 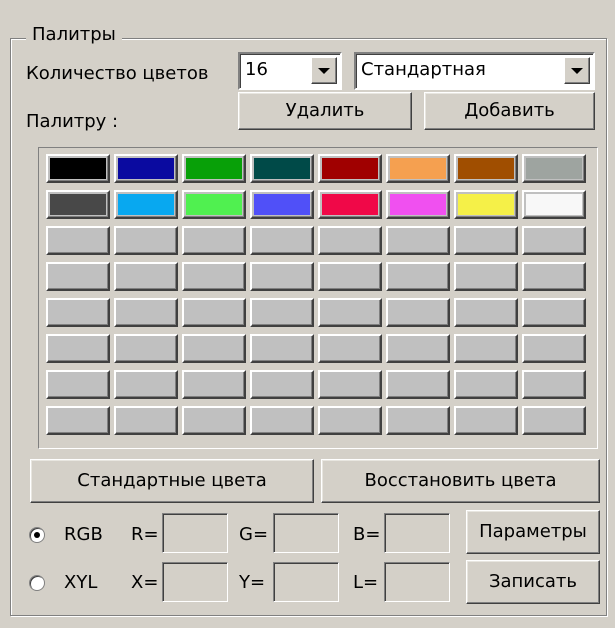 I want to click on y-field, so click(x=306, y=582).